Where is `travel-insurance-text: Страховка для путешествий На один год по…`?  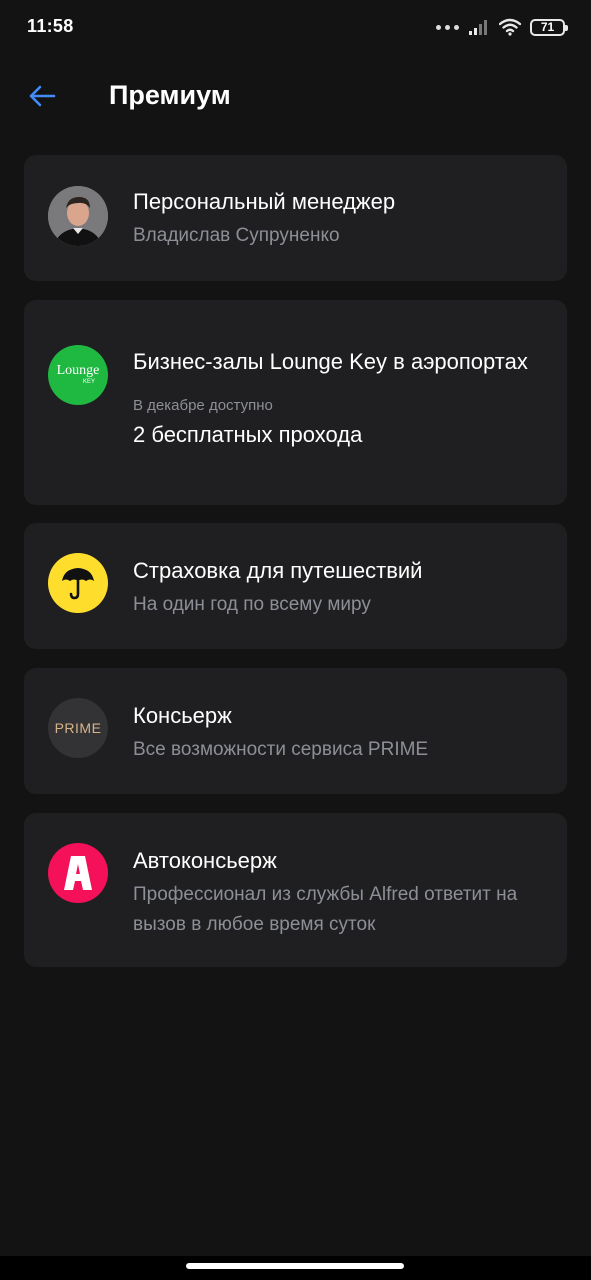 travel-insurance-text: Страховка для путешествий На один год по… is located at coordinates (340, 587).